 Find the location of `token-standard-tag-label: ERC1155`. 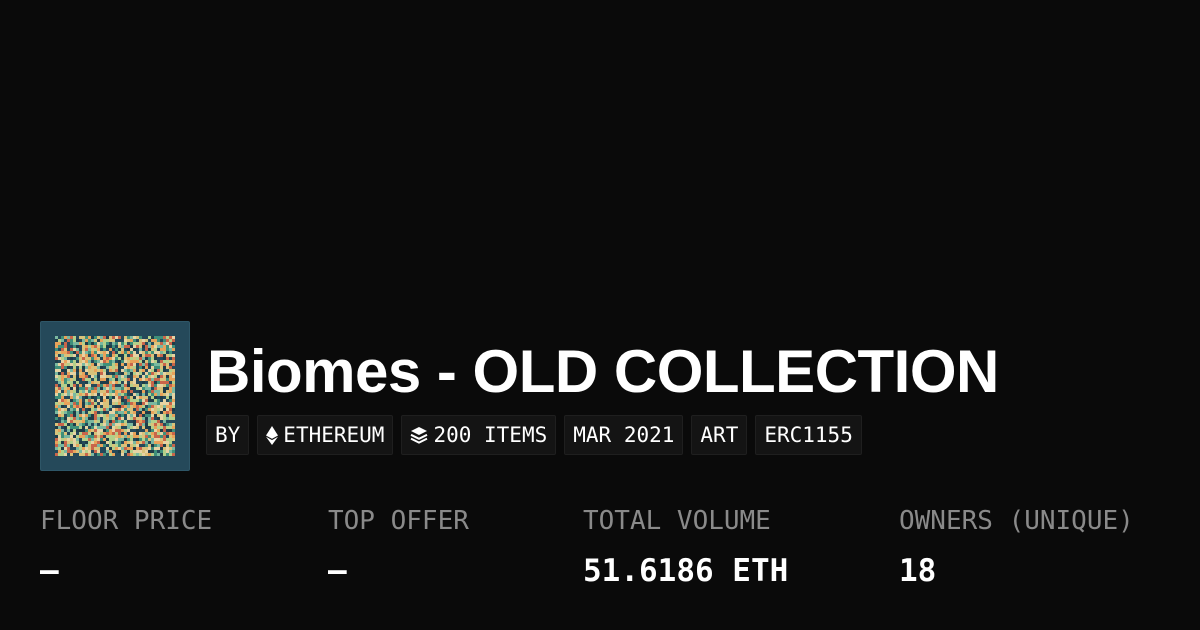

token-standard-tag-label: ERC1155 is located at coordinates (808, 435).